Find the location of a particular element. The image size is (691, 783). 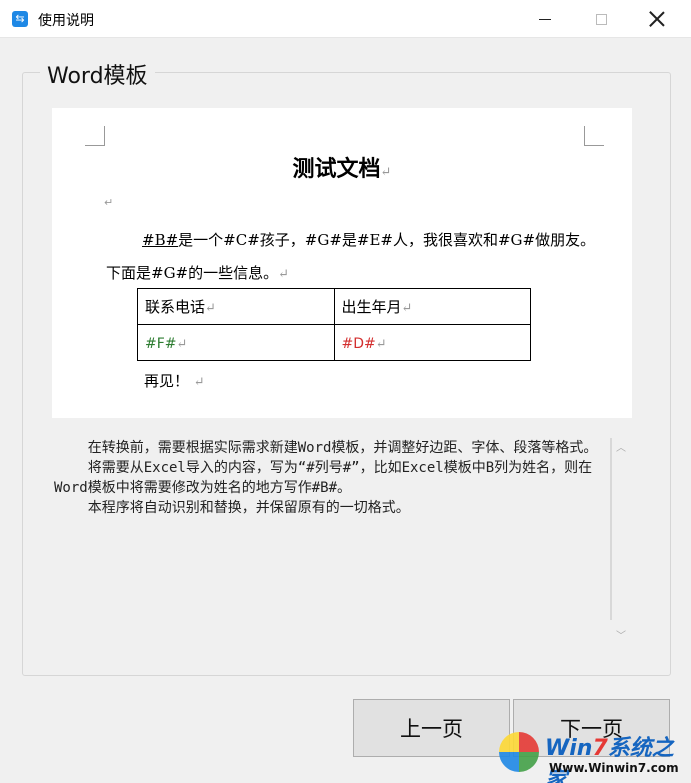

maximize-button is located at coordinates (601, 19).